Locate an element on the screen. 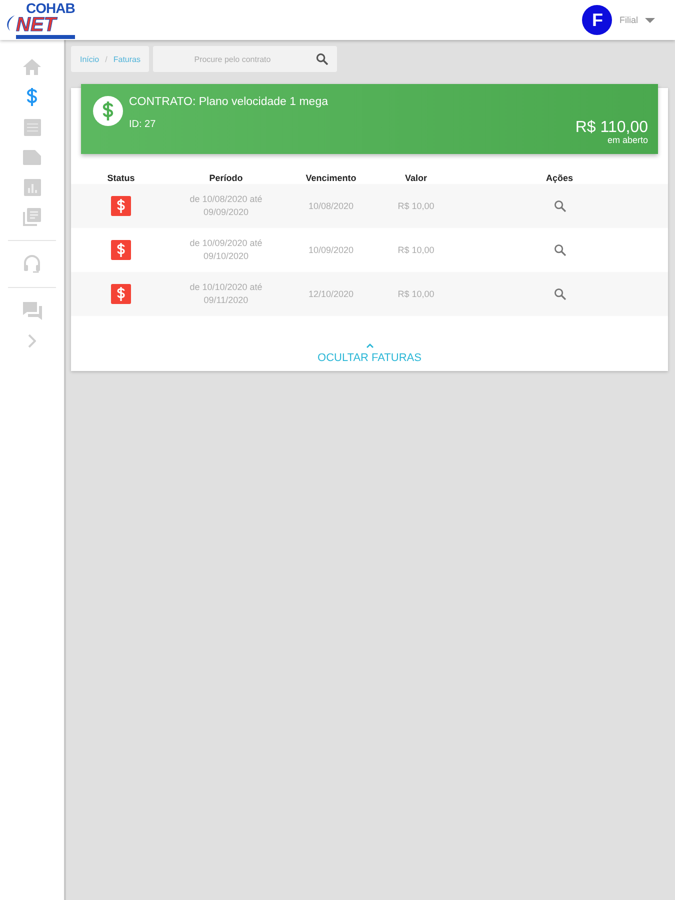 This screenshot has height=900, width=675. logo-text: COHAB is located at coordinates (50, 8).